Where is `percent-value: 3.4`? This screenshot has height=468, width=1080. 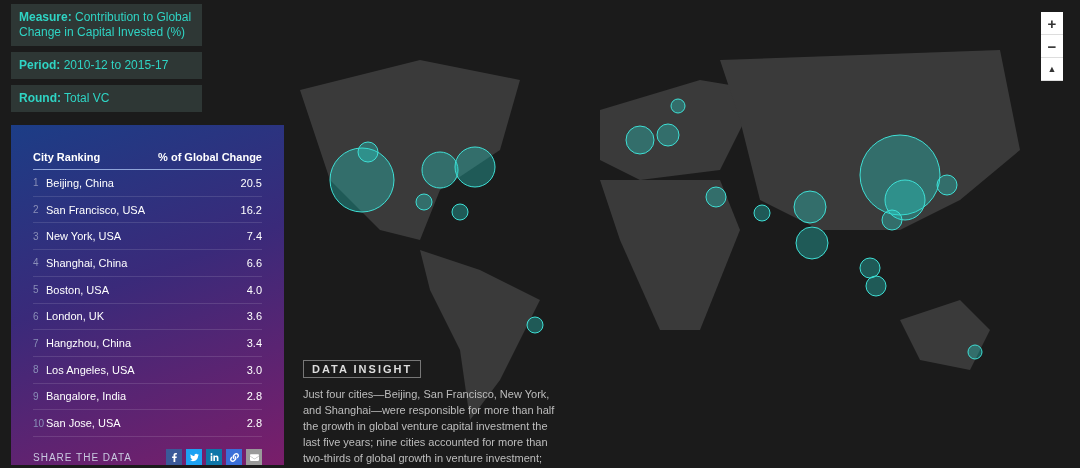 percent-value: 3.4 is located at coordinates (254, 343).